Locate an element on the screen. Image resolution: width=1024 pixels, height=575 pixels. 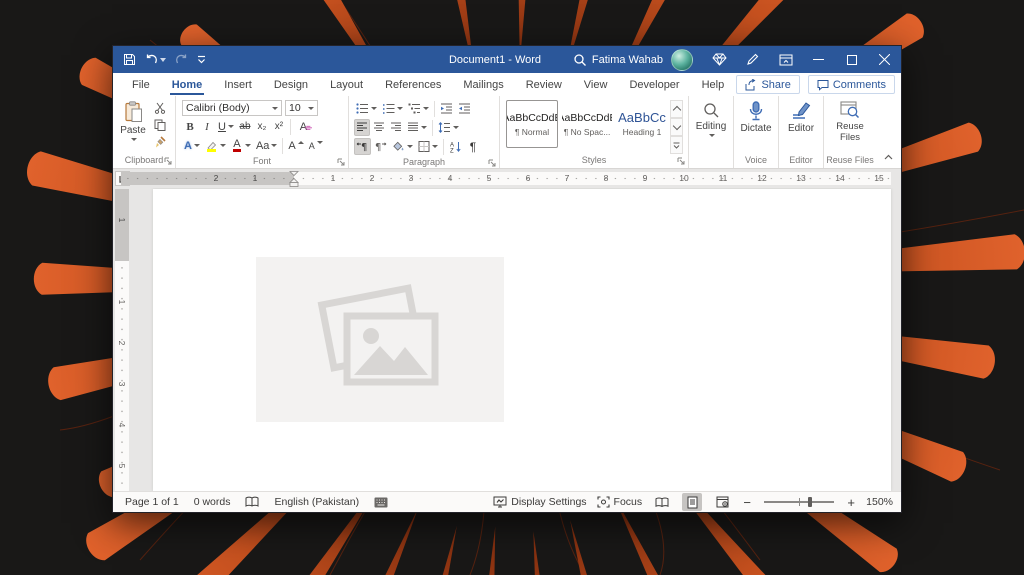
paragraph-dialog-launcher-icon is located at coordinates (492, 163).